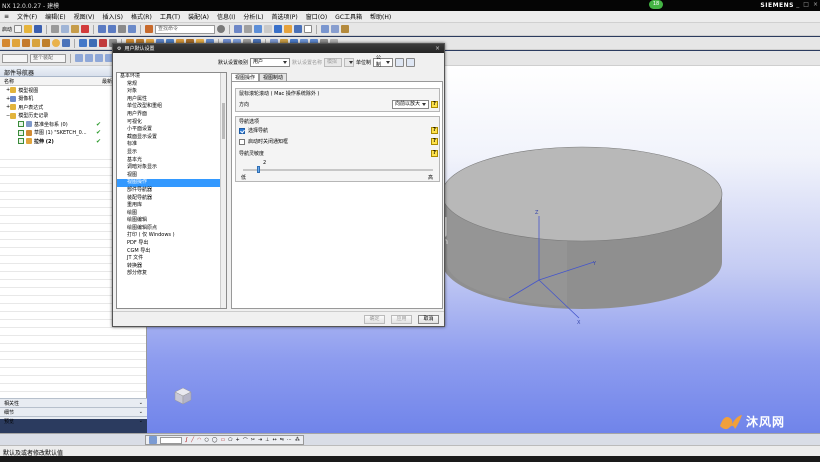 The width and height of the screenshot is (820, 462). What do you see at coordinates (383, 61) in the screenshot?
I see `unit-select: 公制` at bounding box center [383, 61].